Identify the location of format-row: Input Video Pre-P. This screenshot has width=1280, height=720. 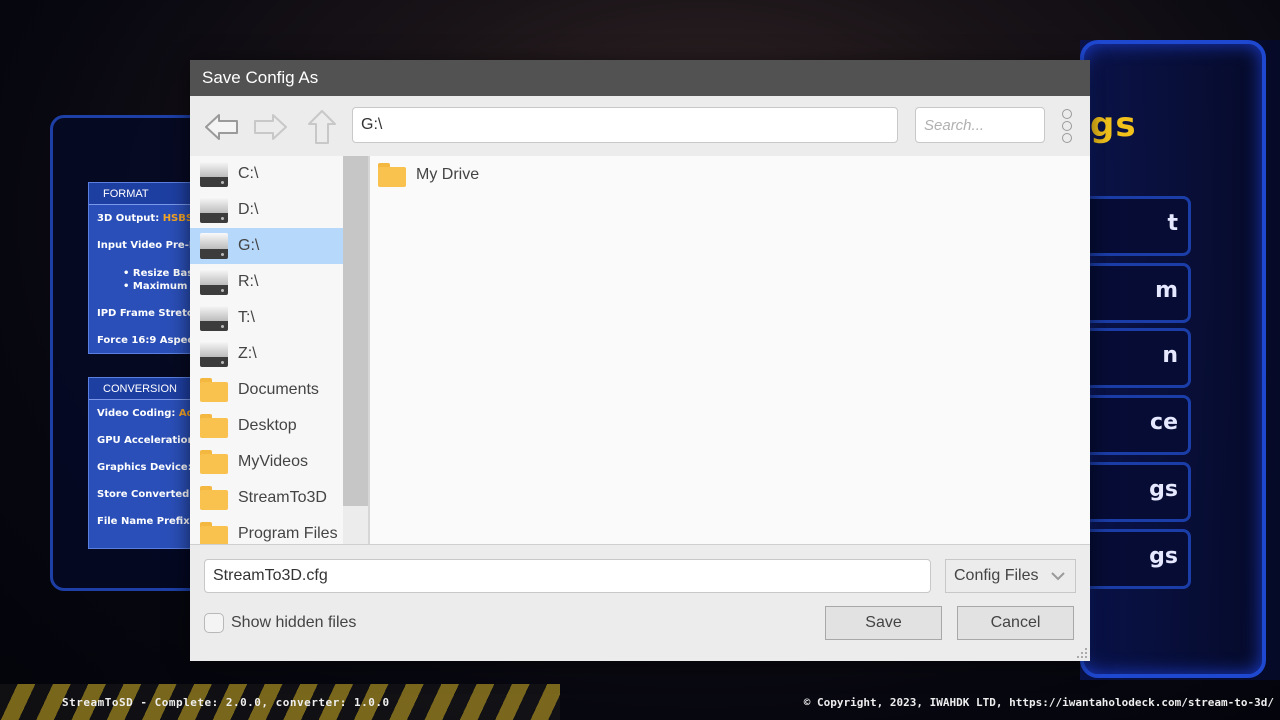
(145, 245).